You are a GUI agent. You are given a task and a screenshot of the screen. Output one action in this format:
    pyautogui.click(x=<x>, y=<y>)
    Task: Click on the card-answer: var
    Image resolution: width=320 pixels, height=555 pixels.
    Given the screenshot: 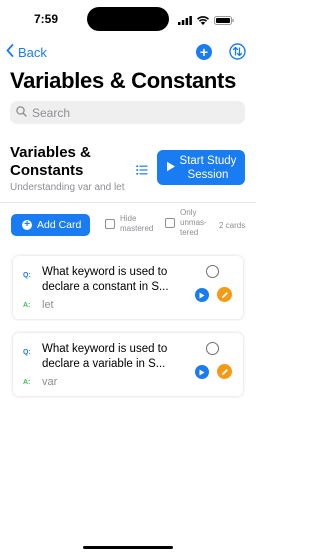 What is the action you would take?
    pyautogui.click(x=50, y=382)
    